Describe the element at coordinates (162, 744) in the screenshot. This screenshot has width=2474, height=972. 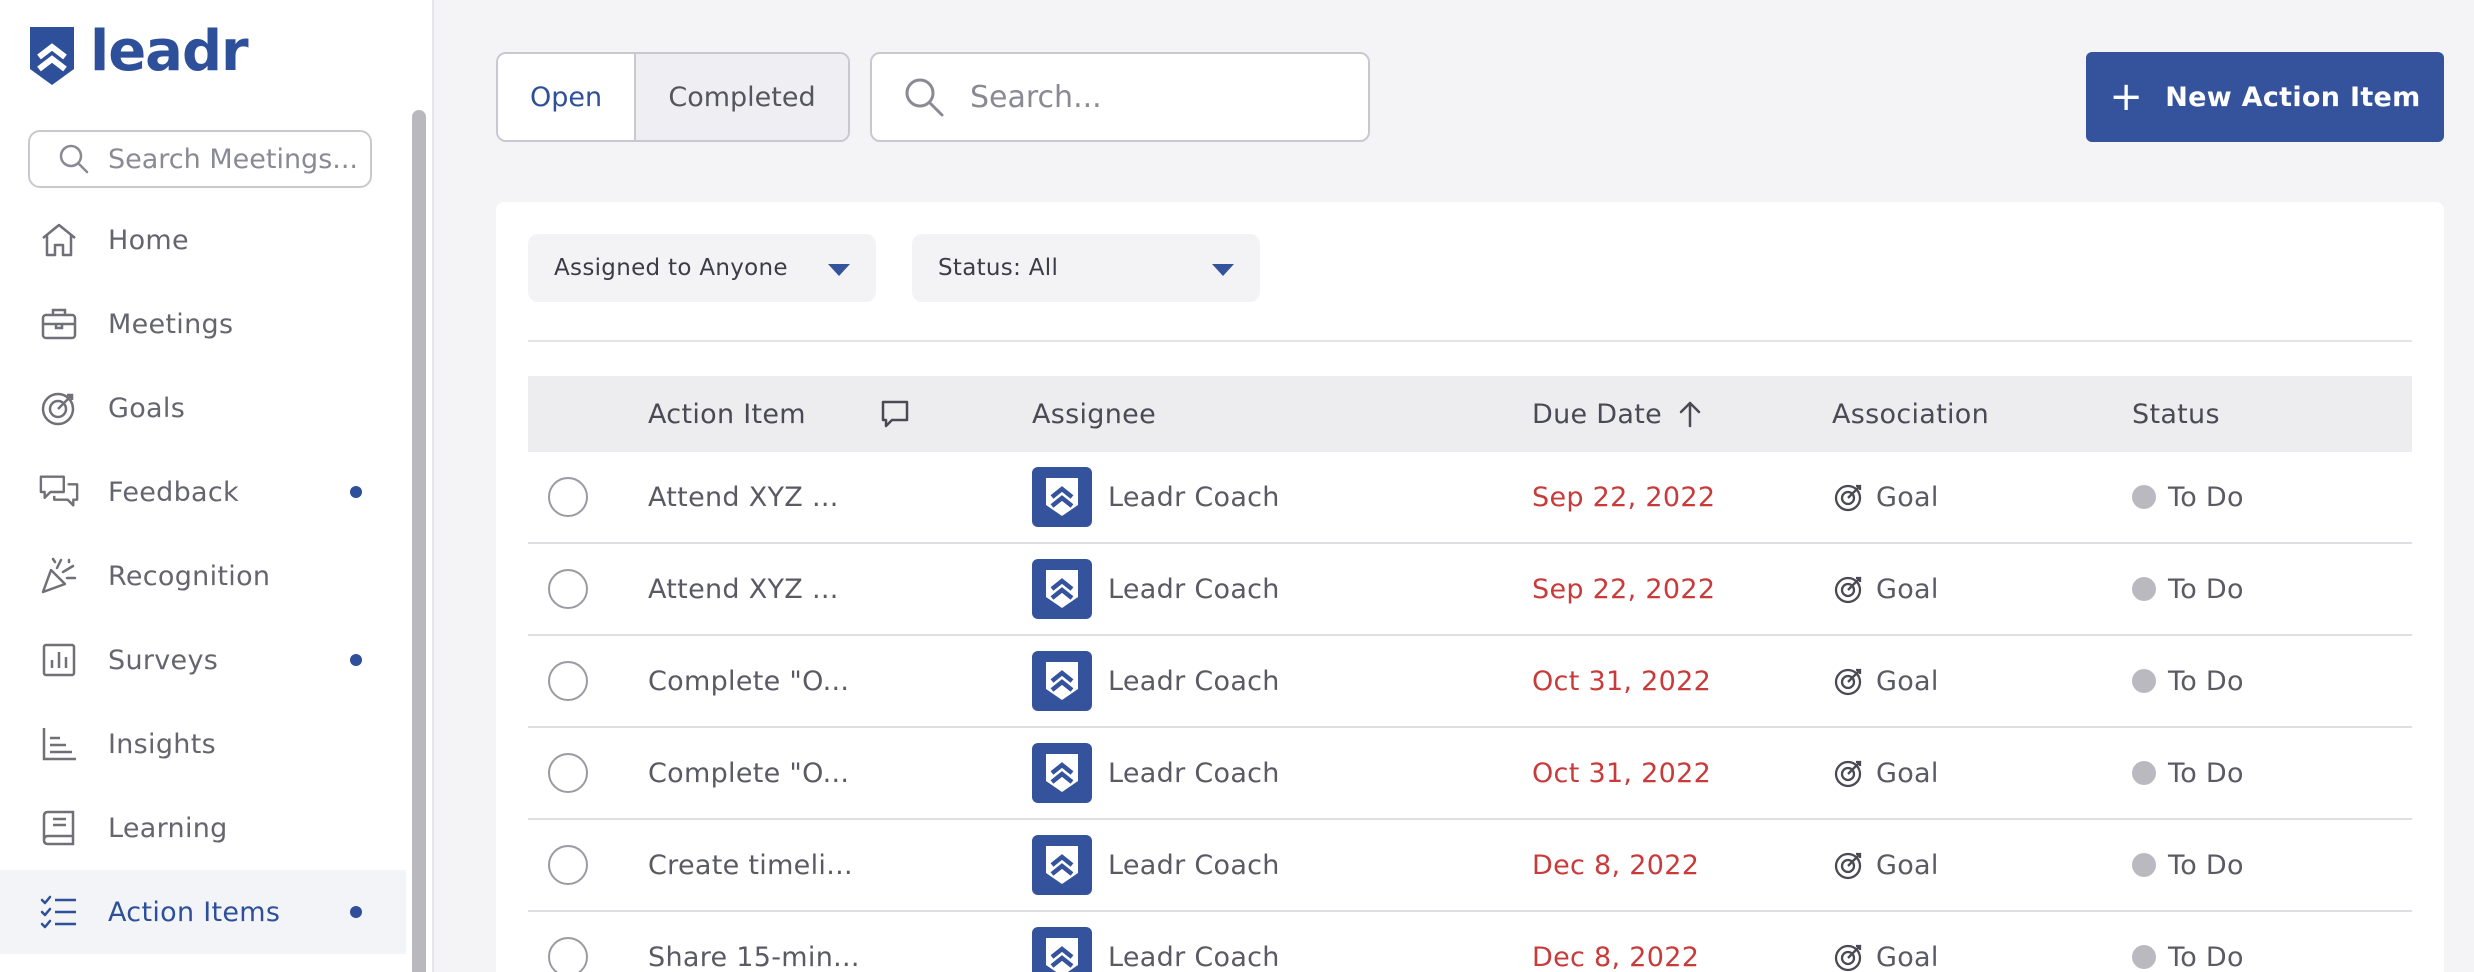
I see `sidebar-item-label: Insights` at that location.